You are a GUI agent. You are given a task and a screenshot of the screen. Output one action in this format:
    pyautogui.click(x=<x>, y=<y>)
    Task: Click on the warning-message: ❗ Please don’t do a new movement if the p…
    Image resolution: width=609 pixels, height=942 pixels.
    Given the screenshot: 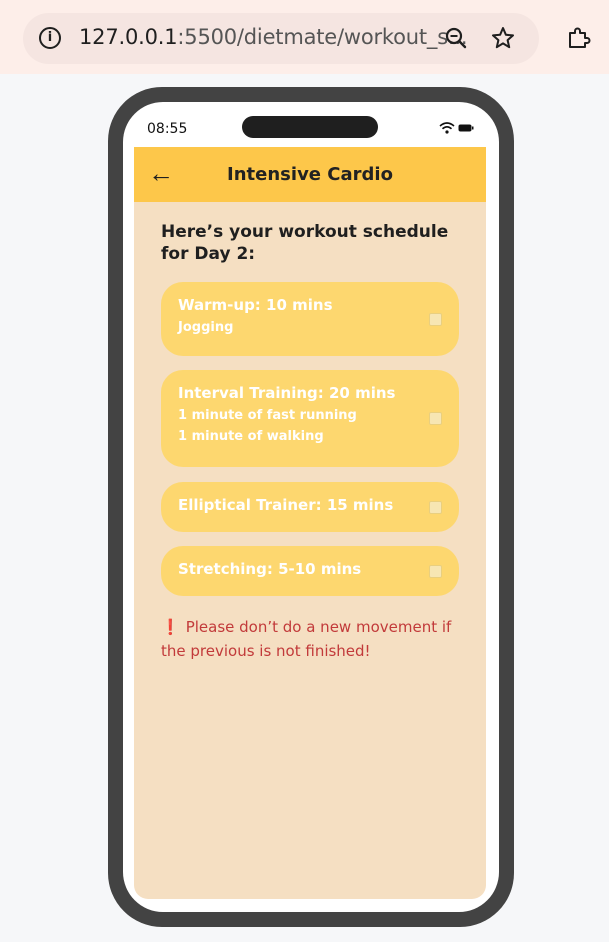 What is the action you would take?
    pyautogui.click(x=316, y=639)
    